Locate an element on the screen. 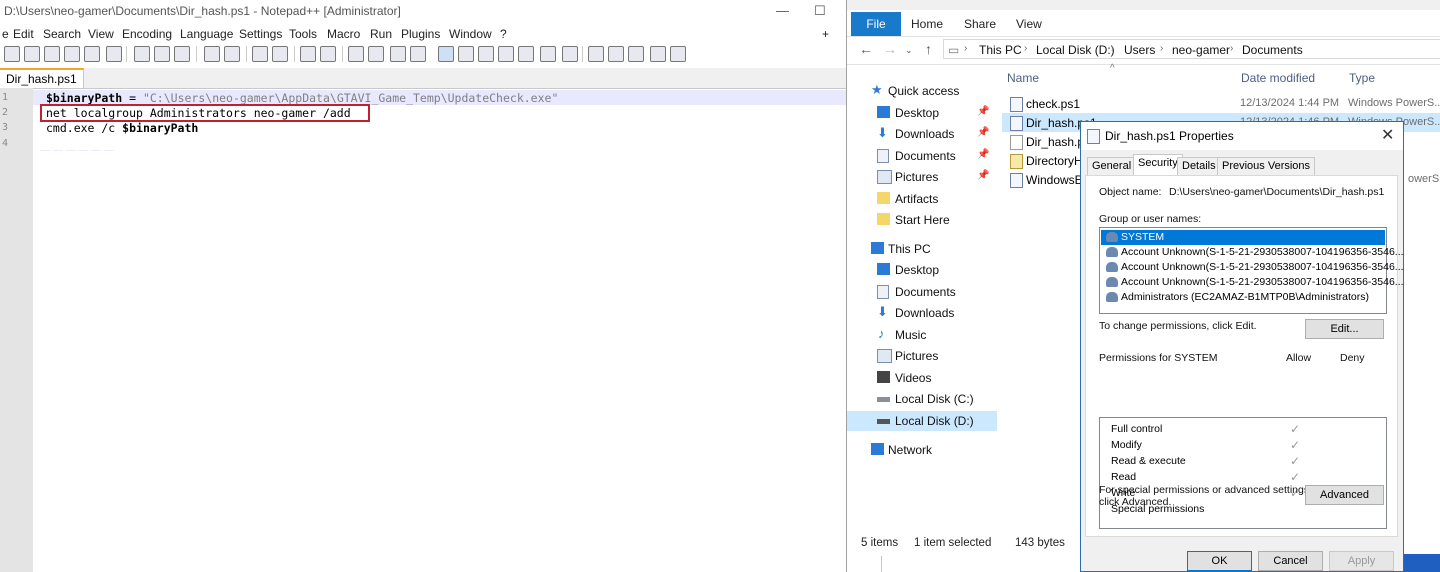  zoom-out-icon is located at coordinates (328, 54).